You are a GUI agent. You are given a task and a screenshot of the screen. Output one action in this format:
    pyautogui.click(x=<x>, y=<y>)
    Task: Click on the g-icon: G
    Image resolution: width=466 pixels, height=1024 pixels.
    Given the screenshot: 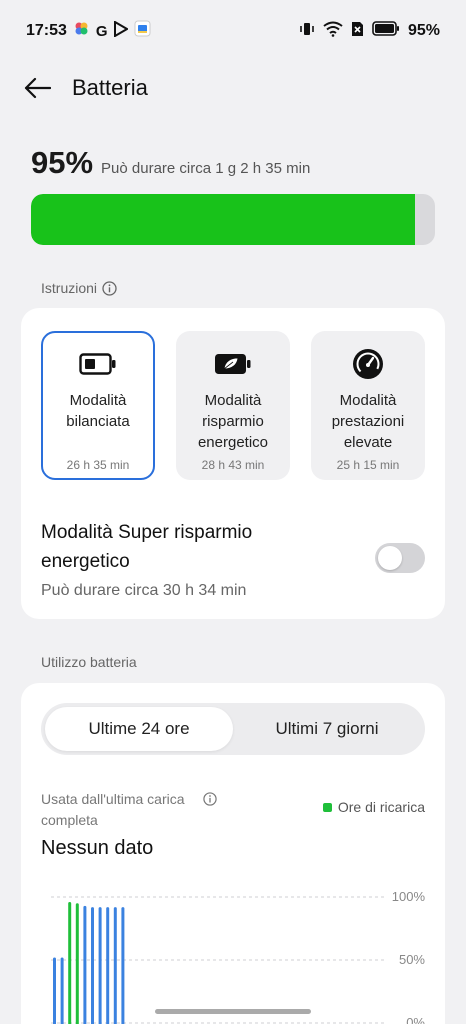 What is the action you would take?
    pyautogui.click(x=101, y=31)
    